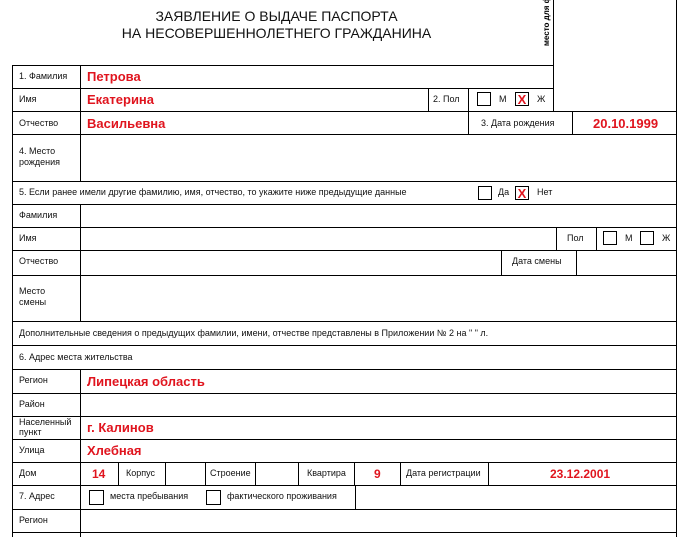  I want to click on prev-sex-label: Пол, so click(575, 238).